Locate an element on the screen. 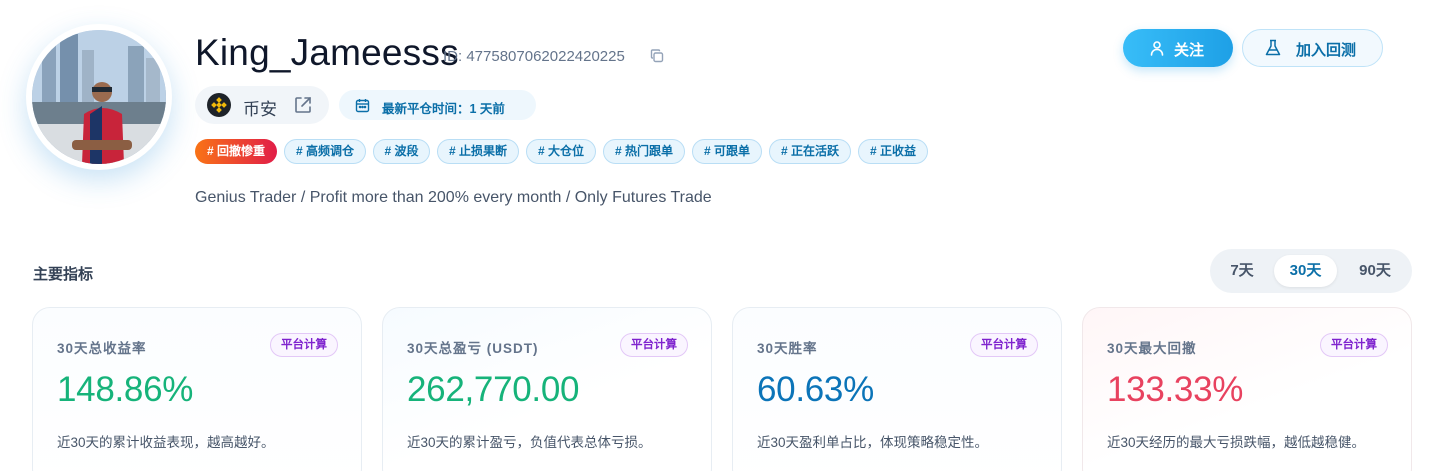  metric-description: 近30天经历的最大亏损跌幅，越低越稳健。 is located at coordinates (1236, 442).